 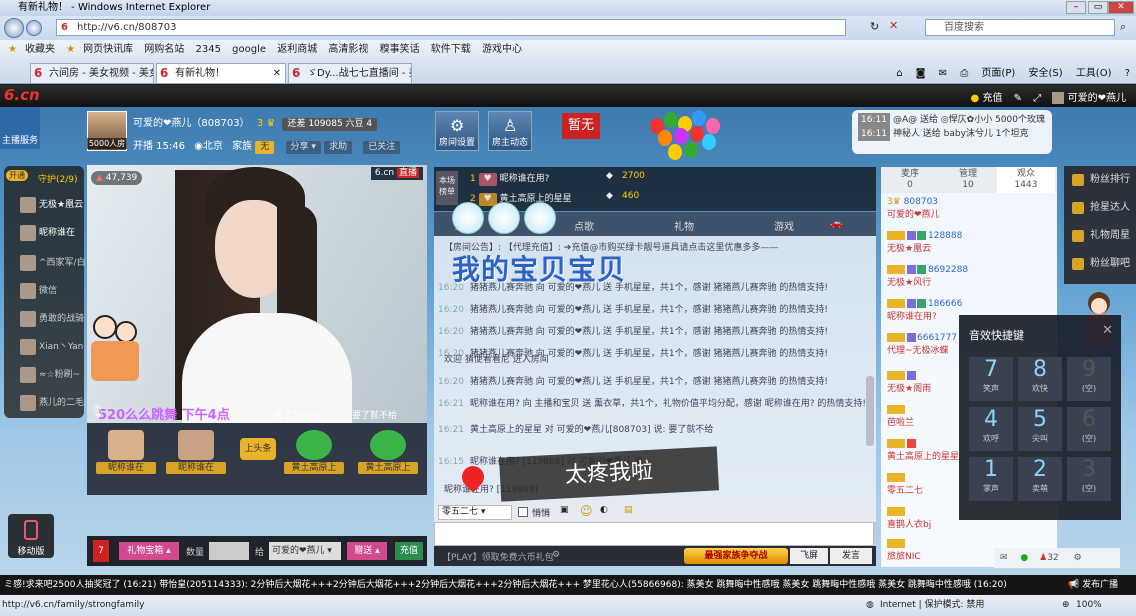 I want to click on back-button, so click(x=14, y=28).